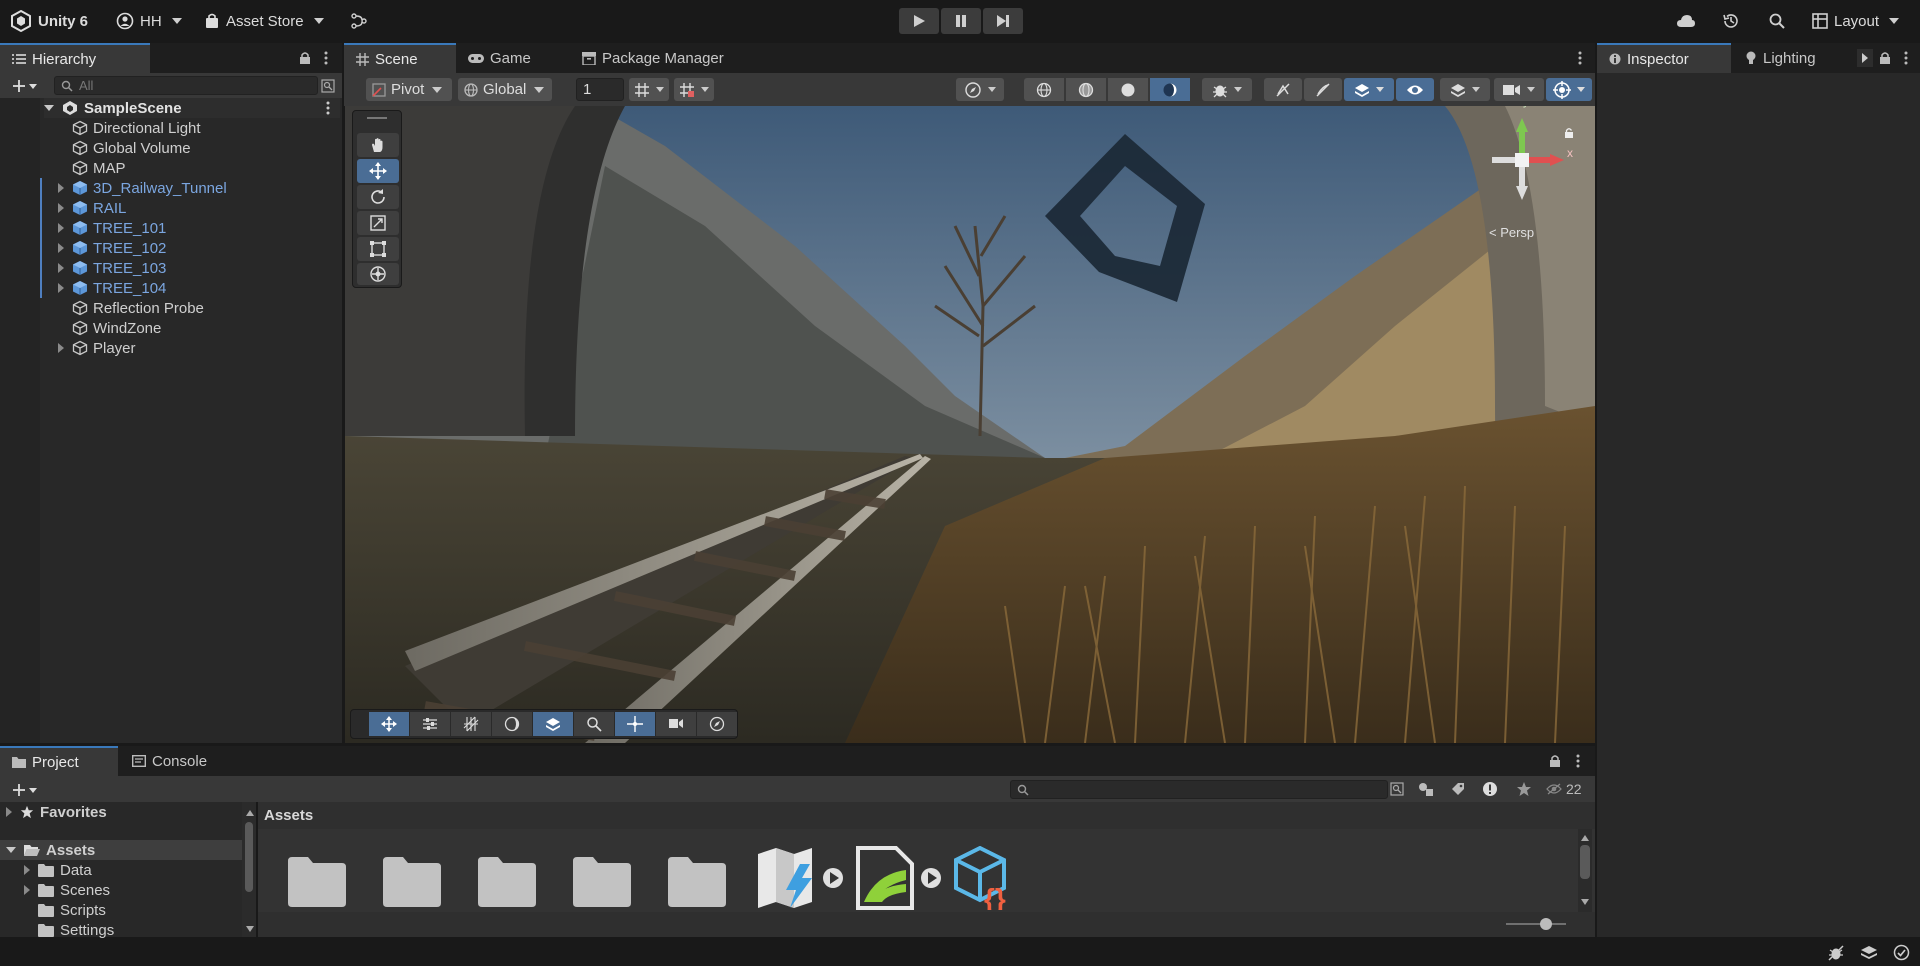 The image size is (1920, 966). What do you see at coordinates (250, 813) in the screenshot?
I see `scroll-up-icon` at bounding box center [250, 813].